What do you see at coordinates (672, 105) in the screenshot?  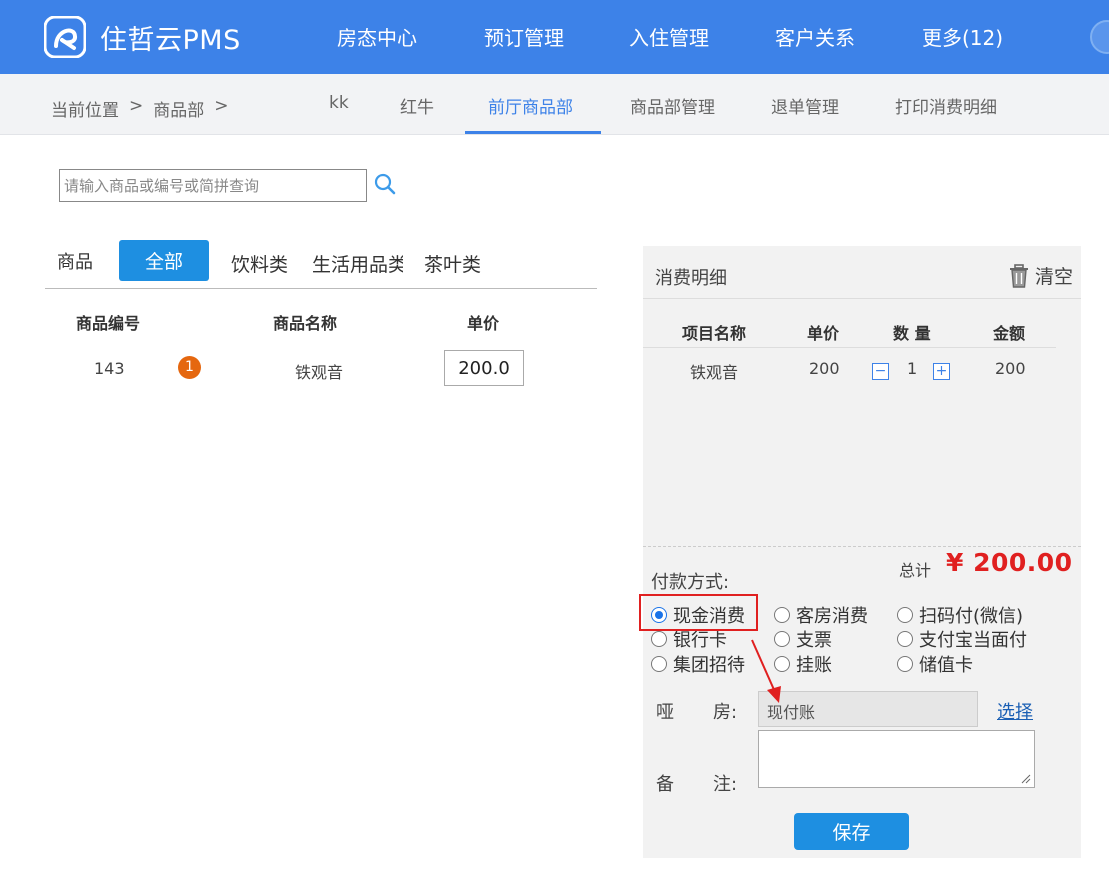 I see `tab-store-management: 商品部管理` at bounding box center [672, 105].